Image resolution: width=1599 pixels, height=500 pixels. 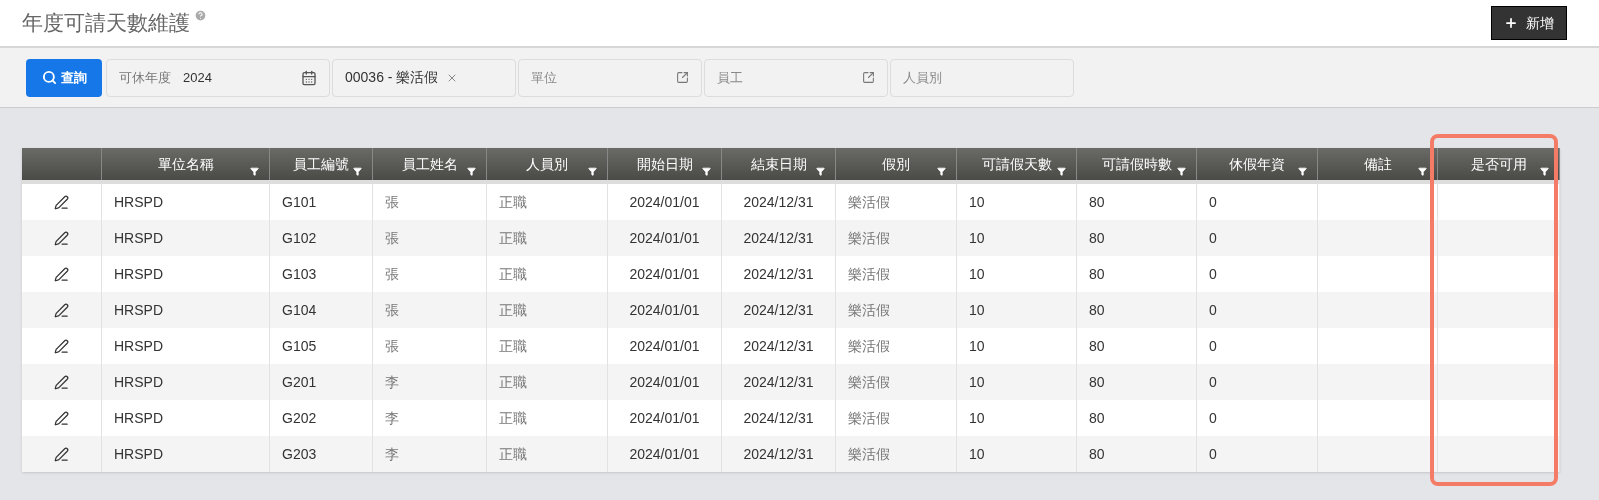 What do you see at coordinates (392, 77) in the screenshot?
I see `field-value: 00036 - 樂活假` at bounding box center [392, 77].